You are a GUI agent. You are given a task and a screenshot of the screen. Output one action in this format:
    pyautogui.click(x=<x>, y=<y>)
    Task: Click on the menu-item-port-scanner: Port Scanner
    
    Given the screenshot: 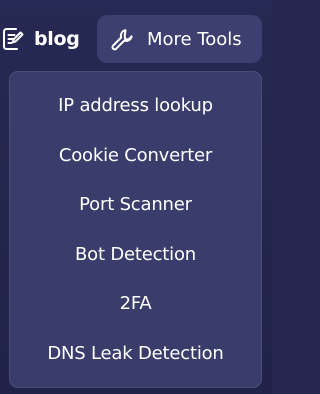 What is the action you would take?
    pyautogui.click(x=135, y=205)
    